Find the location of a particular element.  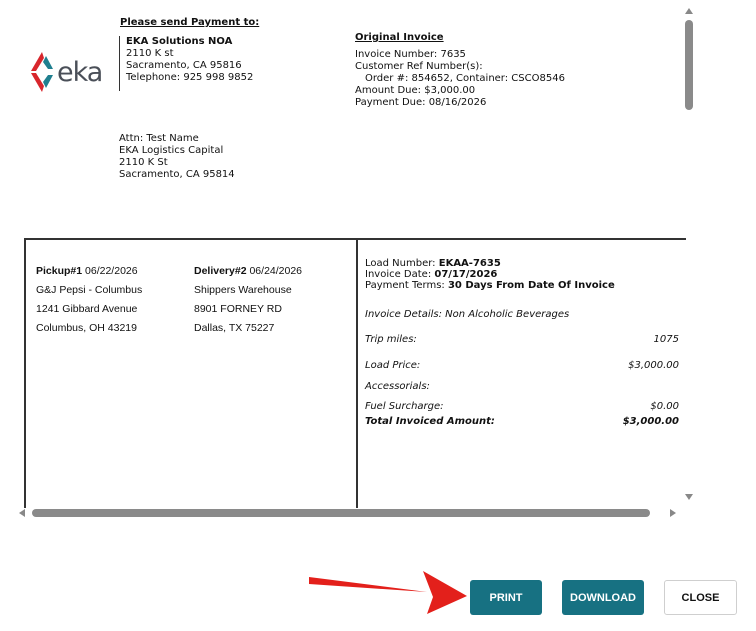

attn-company: EKA Logistics Capital is located at coordinates (171, 150).